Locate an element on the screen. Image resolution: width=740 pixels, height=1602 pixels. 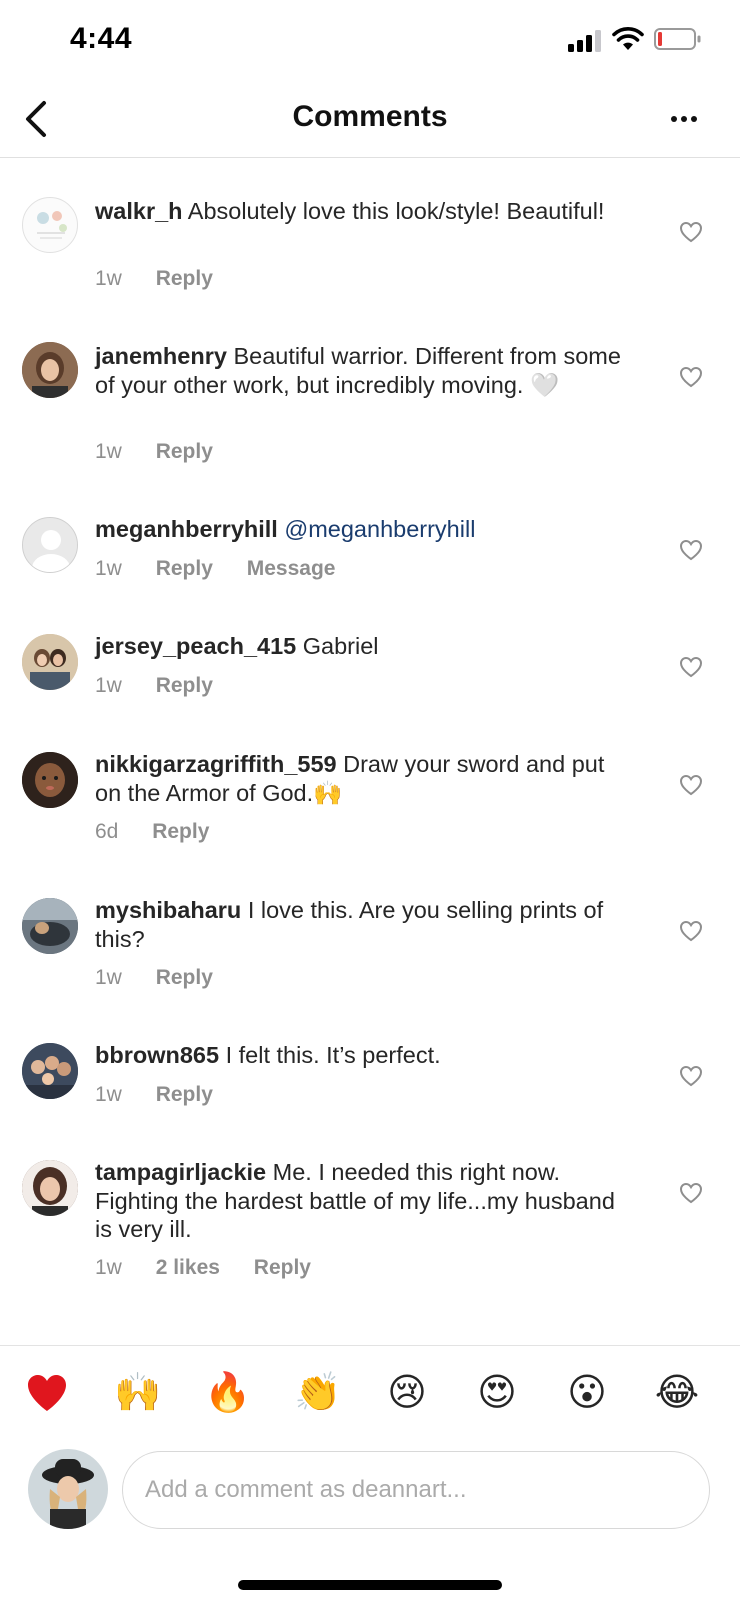
clapping-hands-emoji: 👏 is located at coordinates (317, 1393).